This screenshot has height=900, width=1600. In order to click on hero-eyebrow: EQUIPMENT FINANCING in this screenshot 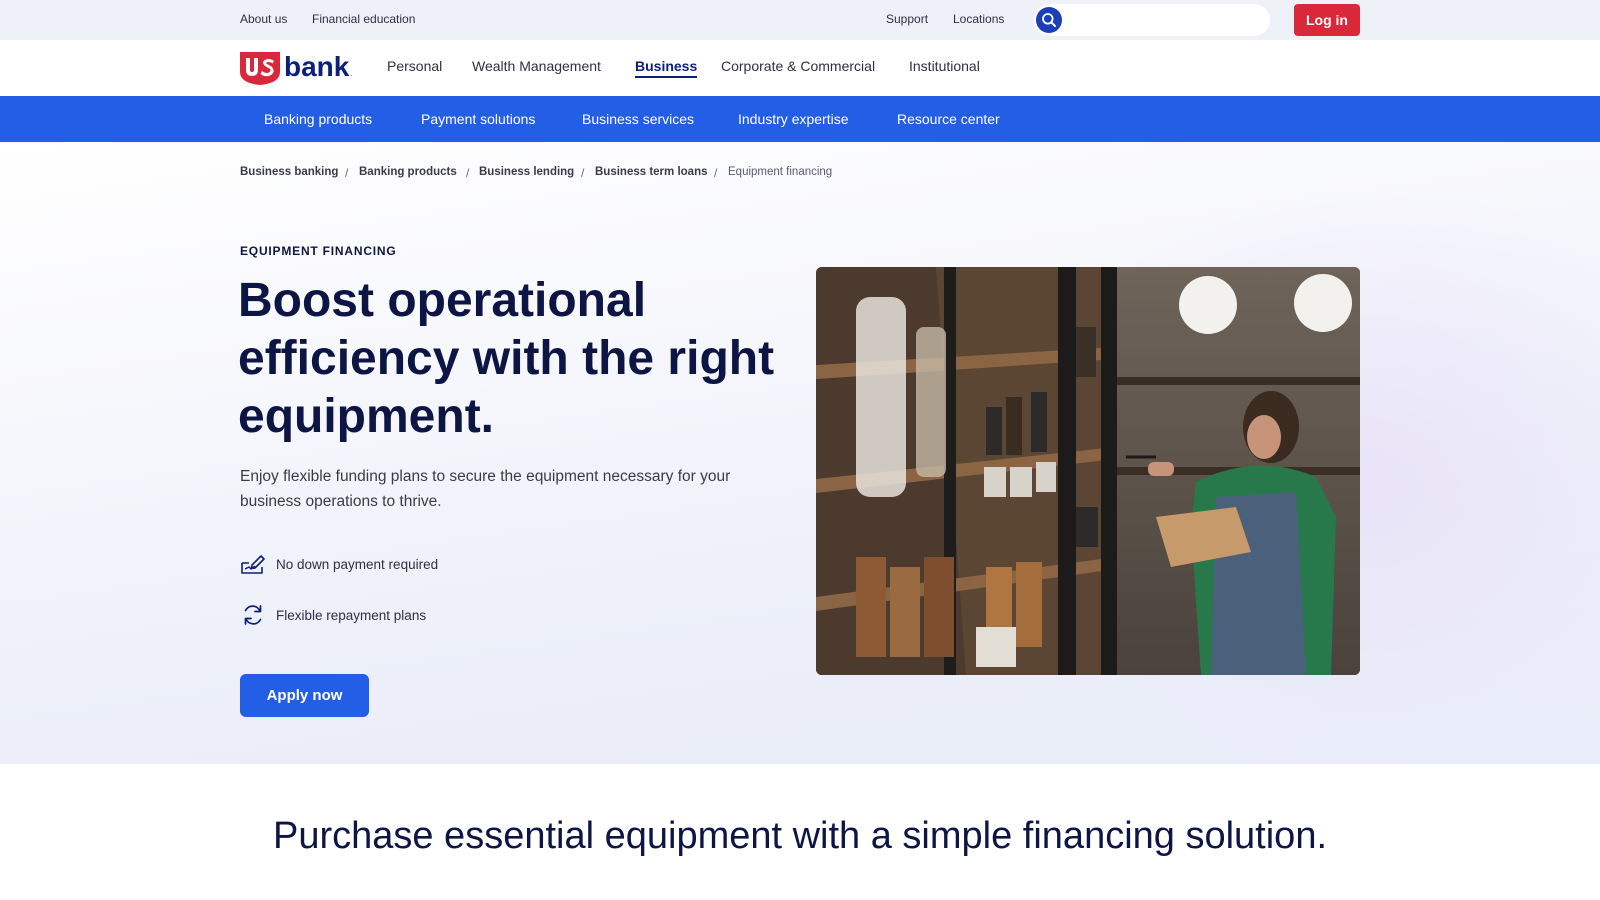, I will do `click(318, 251)`.